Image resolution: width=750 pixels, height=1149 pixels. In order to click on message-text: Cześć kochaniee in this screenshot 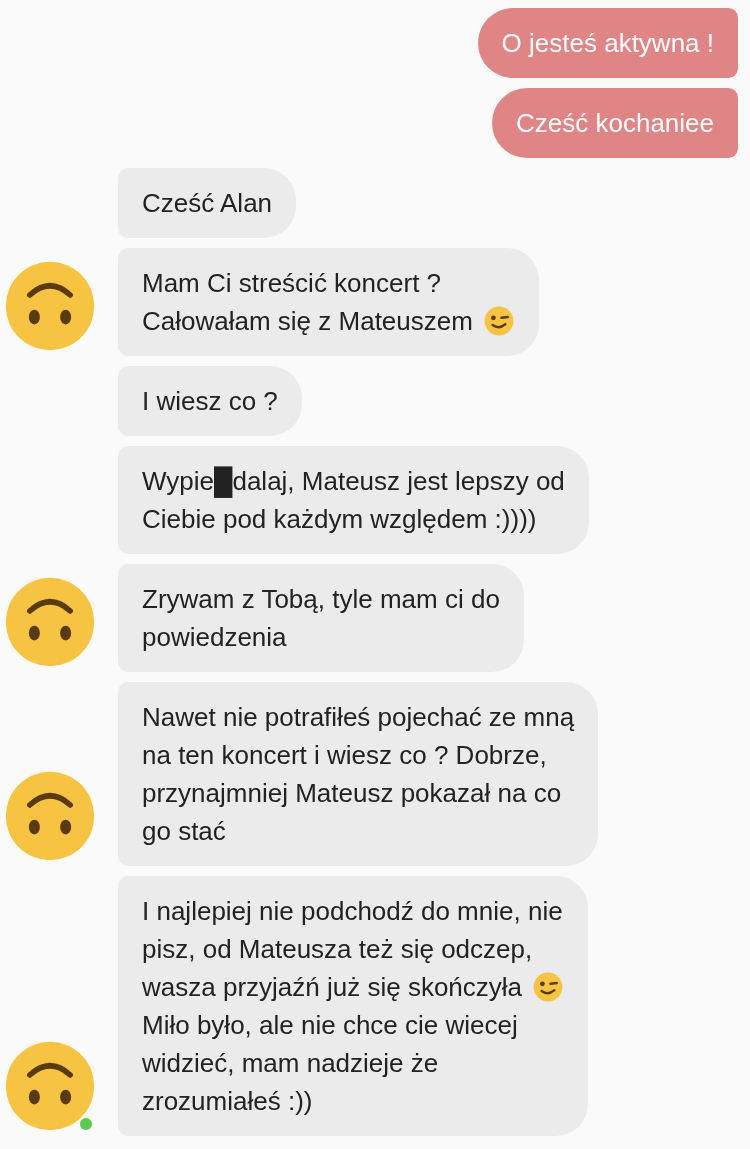, I will do `click(615, 123)`.